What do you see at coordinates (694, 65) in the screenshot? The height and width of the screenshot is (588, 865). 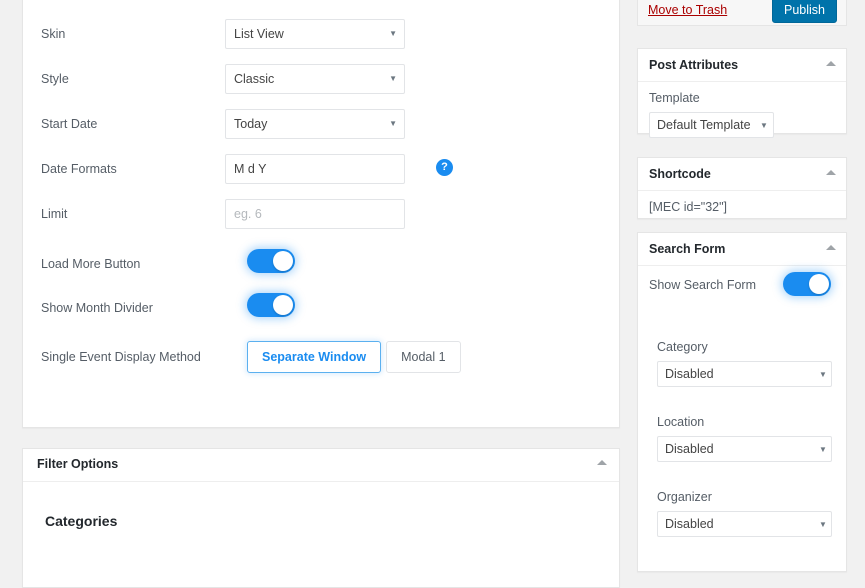 I see `post-attributes-title: Post Attributes` at bounding box center [694, 65].